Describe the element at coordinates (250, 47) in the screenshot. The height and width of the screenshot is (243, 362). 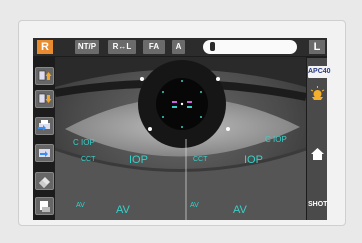
I see `status-bar` at that location.